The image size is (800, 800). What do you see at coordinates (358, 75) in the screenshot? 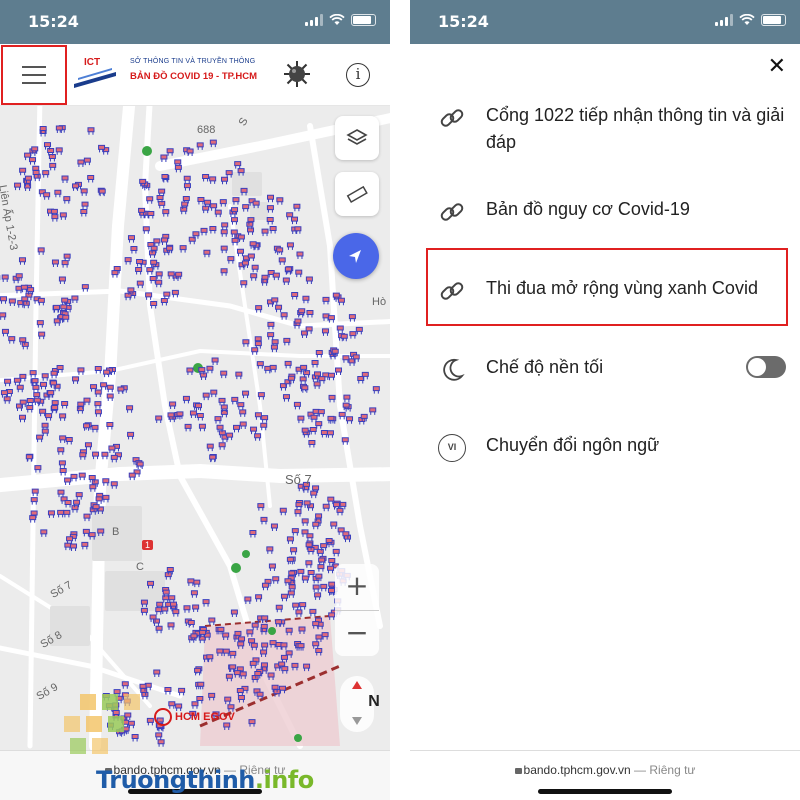
I see `info-button: i` at bounding box center [358, 75].